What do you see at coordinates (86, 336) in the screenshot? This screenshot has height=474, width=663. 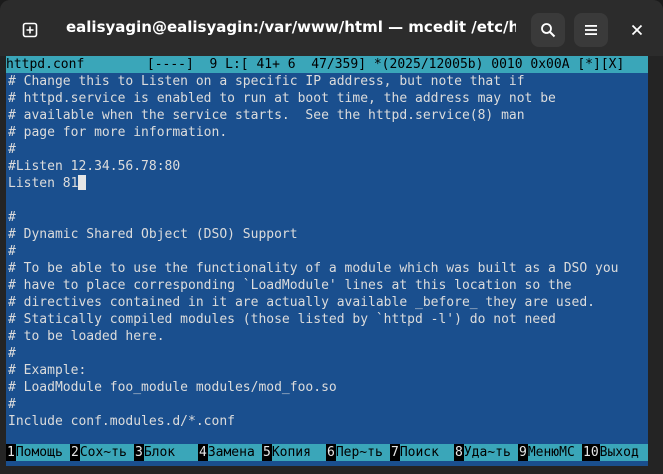 I see `editor-line-text: # to be loaded here.` at bounding box center [86, 336].